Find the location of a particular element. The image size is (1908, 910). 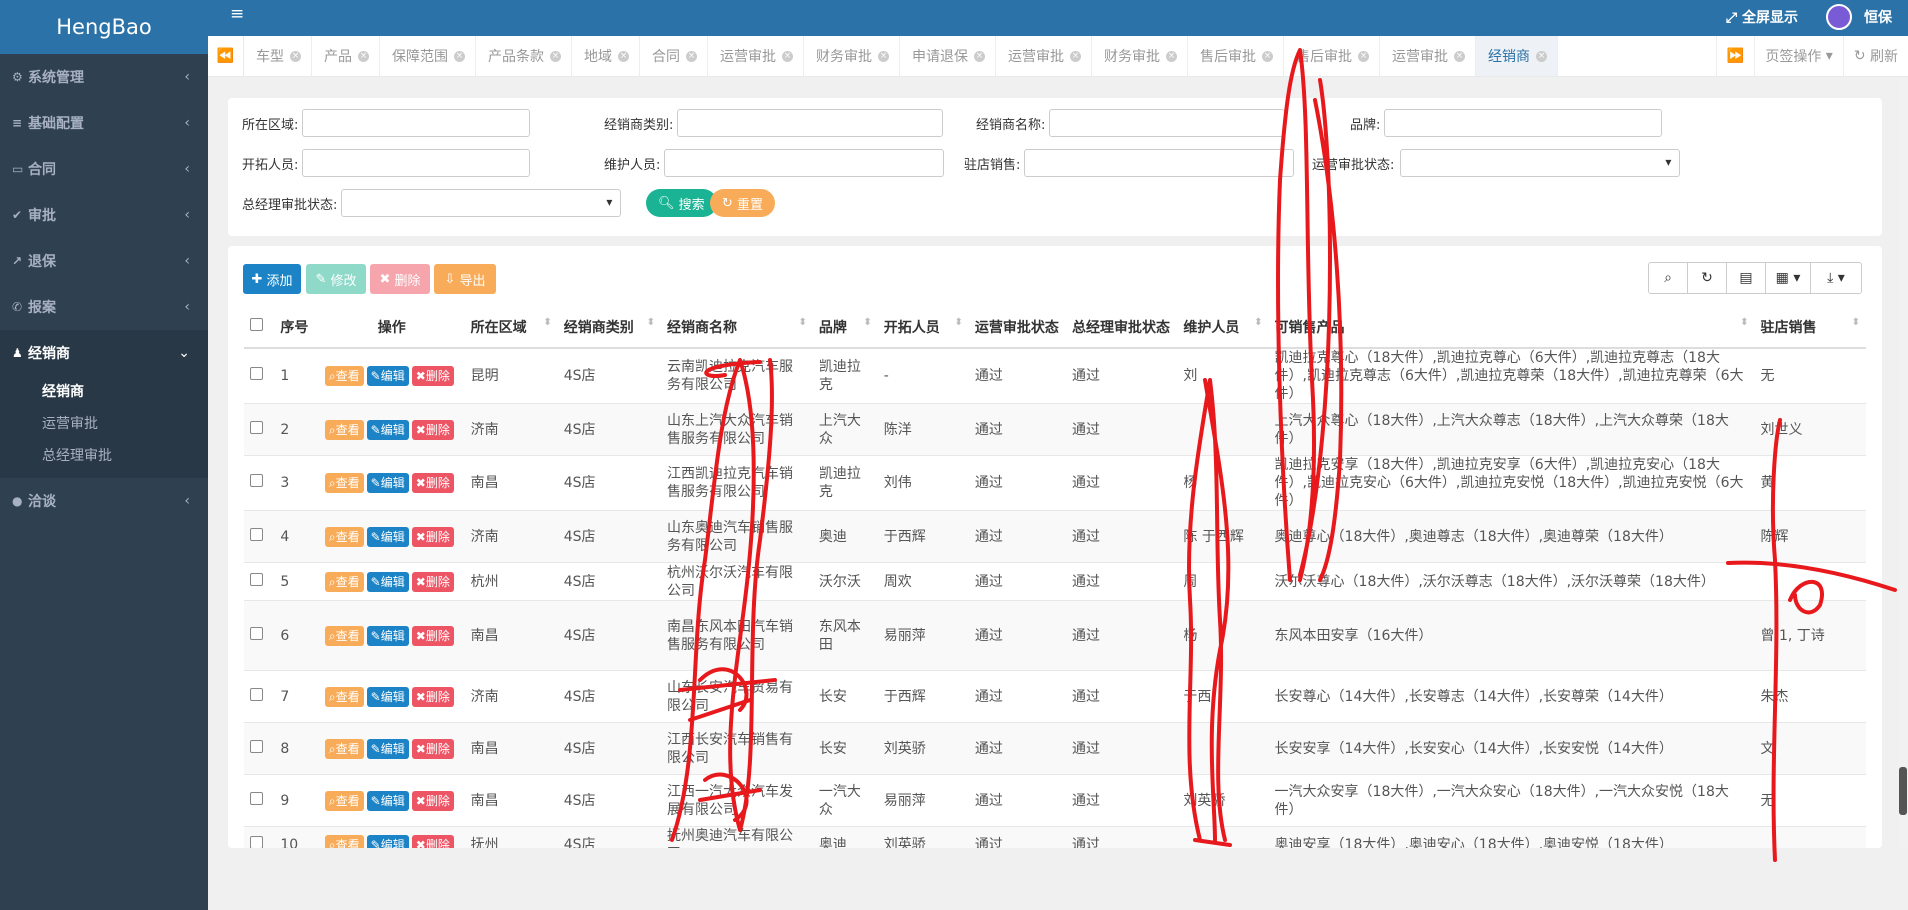

dealer-name-input is located at coordinates (1167, 123).